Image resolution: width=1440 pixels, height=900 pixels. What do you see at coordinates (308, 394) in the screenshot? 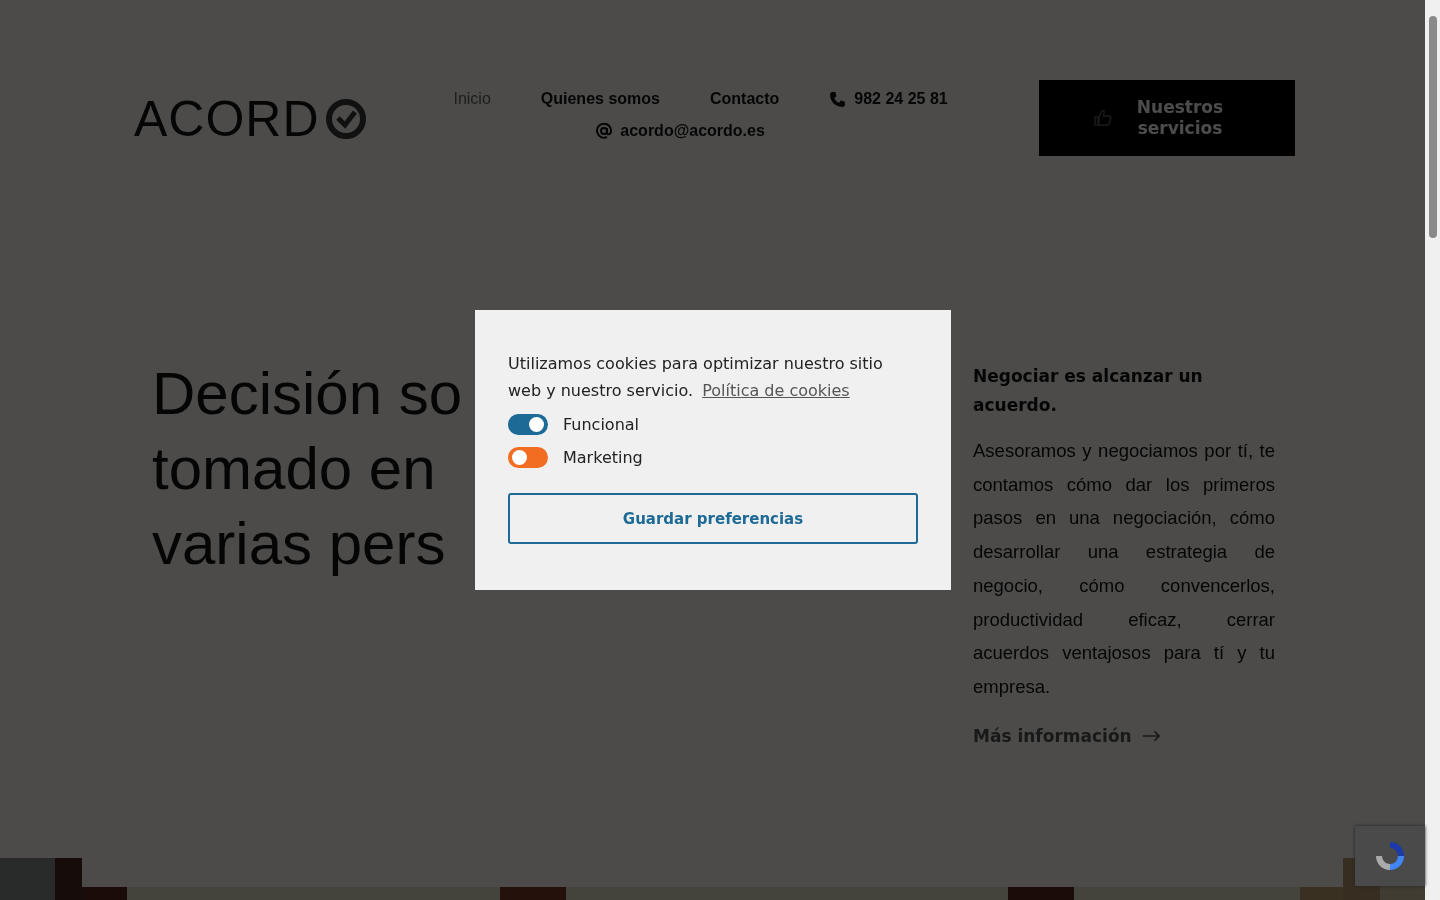
I see `hero-heading: Decisión so` at bounding box center [308, 394].